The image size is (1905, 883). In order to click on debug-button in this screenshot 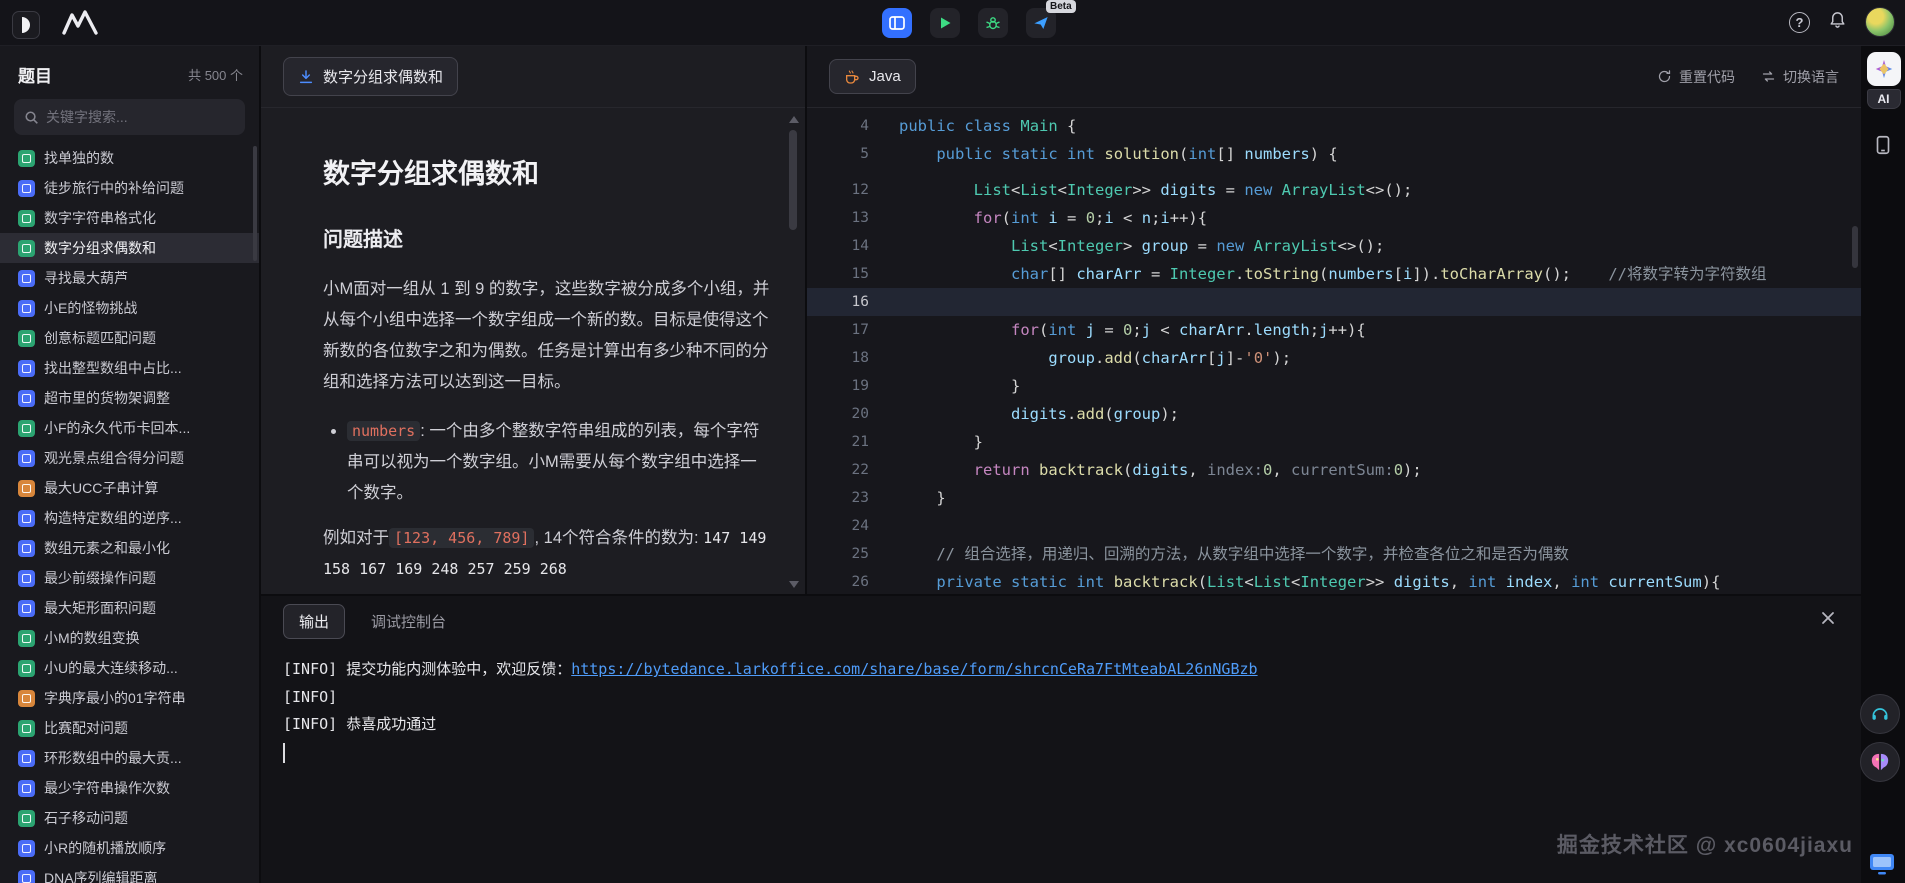, I will do `click(993, 23)`.